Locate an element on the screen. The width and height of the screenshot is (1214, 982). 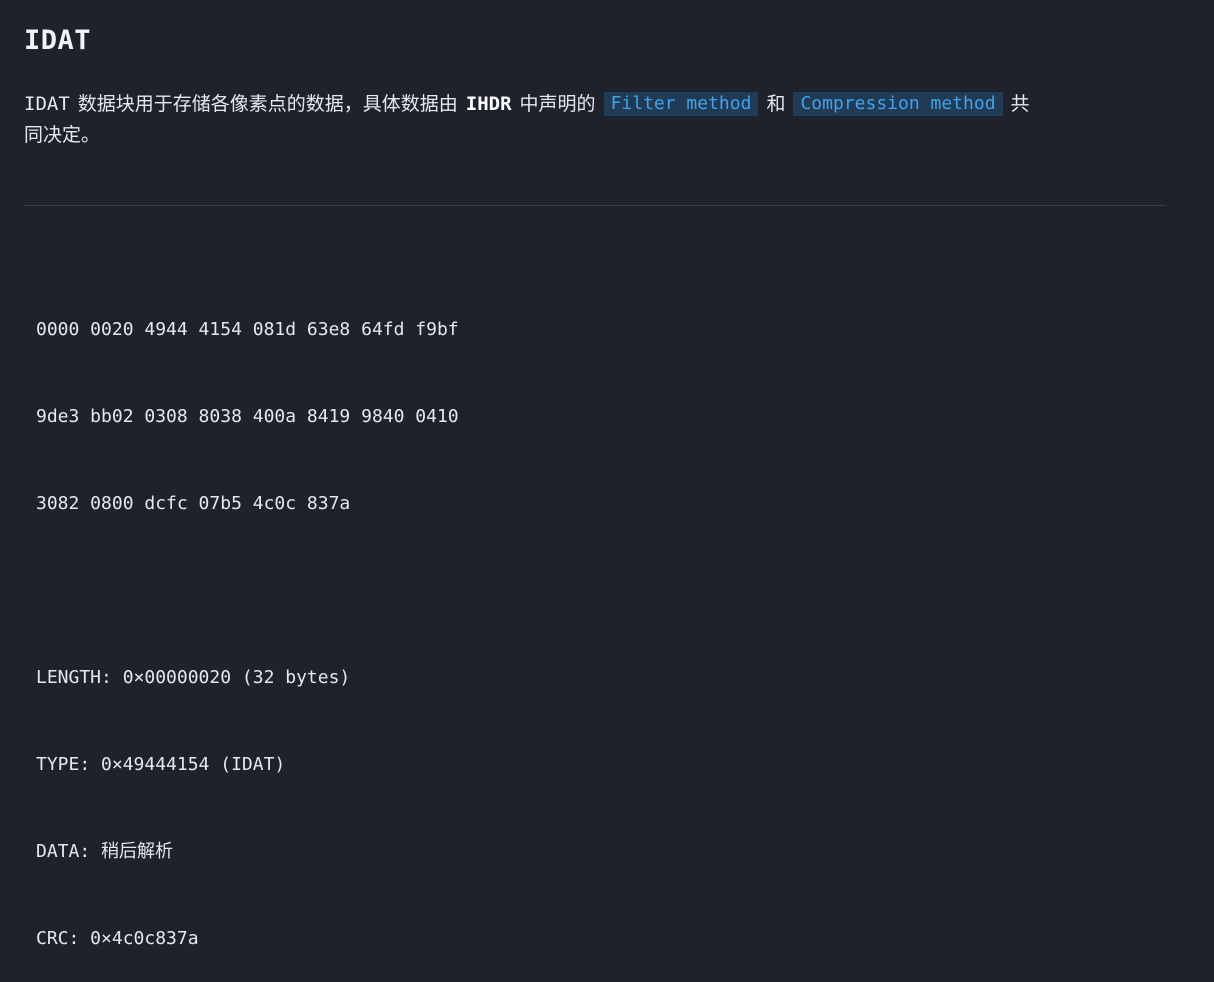
paragraph-text-b: 中声明的 is located at coordinates (557, 104).